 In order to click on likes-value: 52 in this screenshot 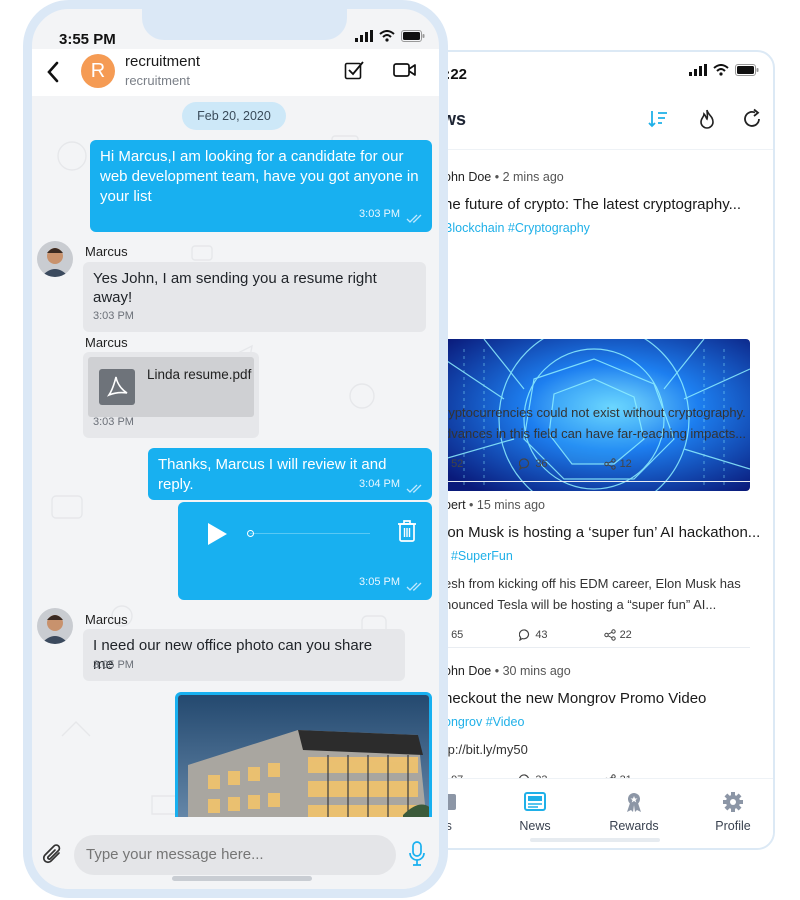, I will do `click(457, 464)`.